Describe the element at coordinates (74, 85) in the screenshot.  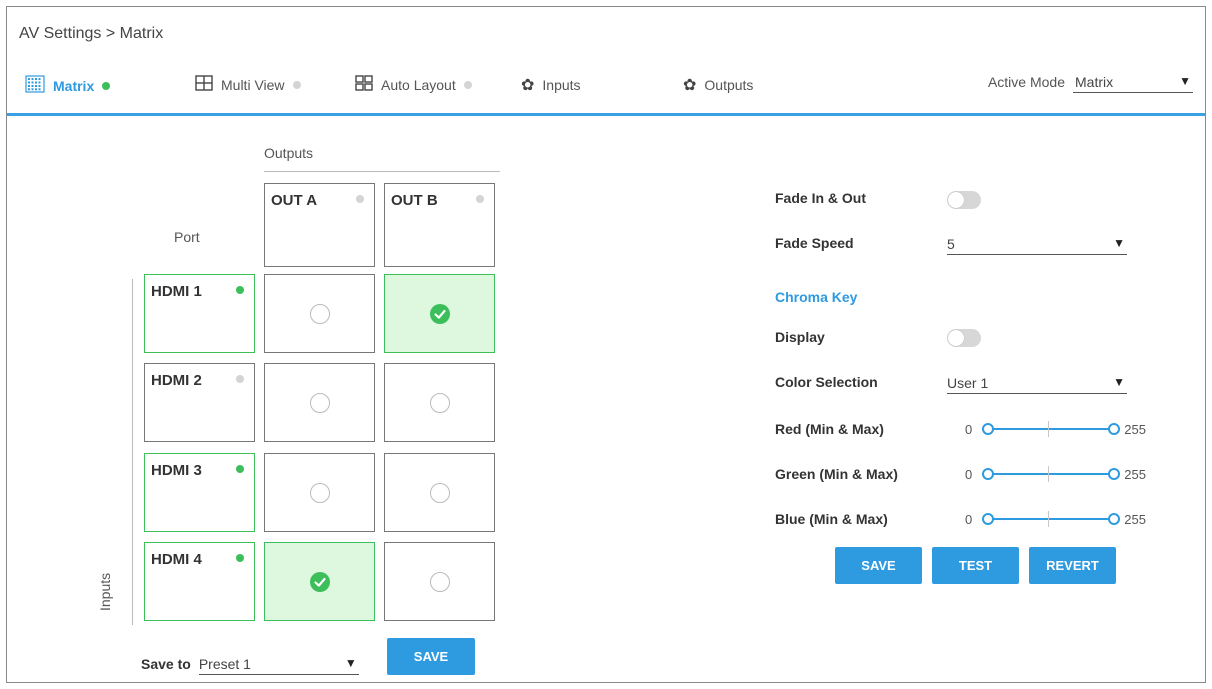
I see `tab-matrix-label: Matrix` at that location.